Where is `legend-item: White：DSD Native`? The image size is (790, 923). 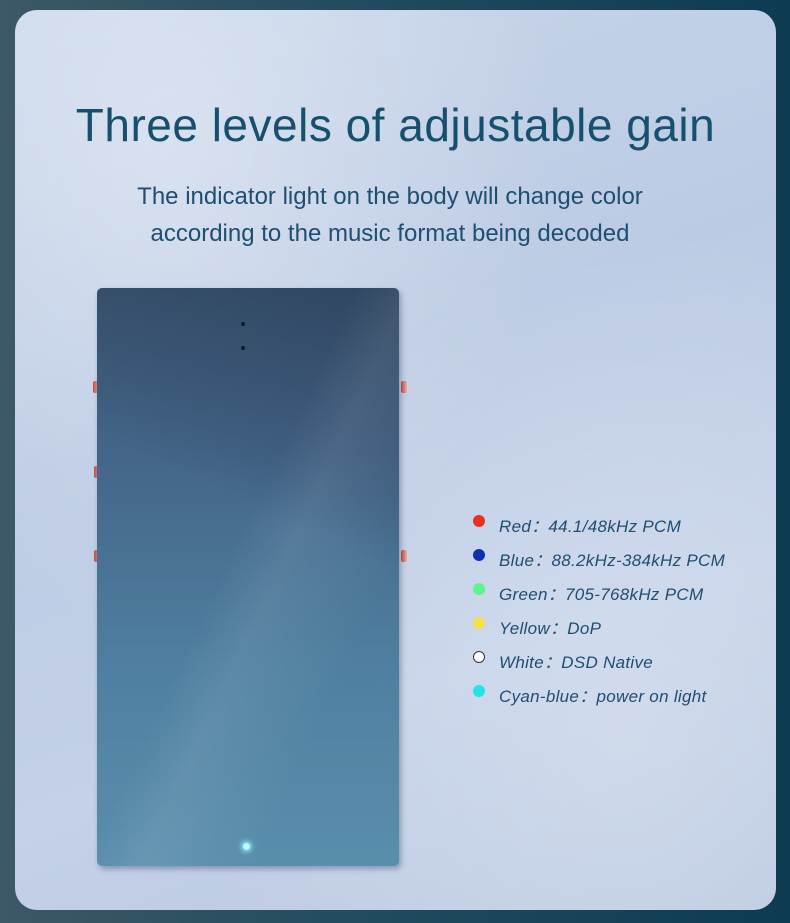
legend-item: White：DSD Native is located at coordinates (623, 660).